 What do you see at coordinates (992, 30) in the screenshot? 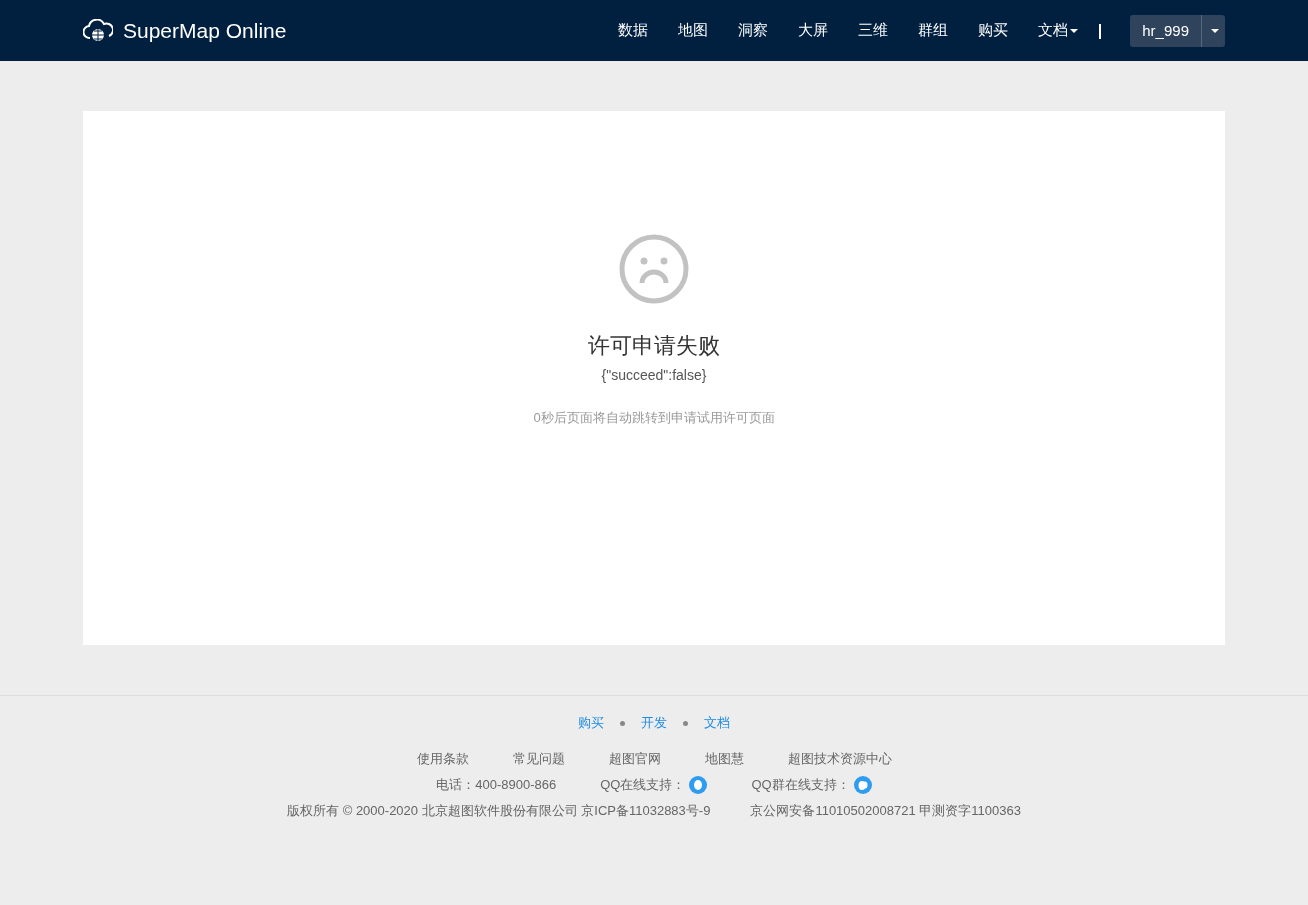
I see `nav-link: 购买` at bounding box center [992, 30].